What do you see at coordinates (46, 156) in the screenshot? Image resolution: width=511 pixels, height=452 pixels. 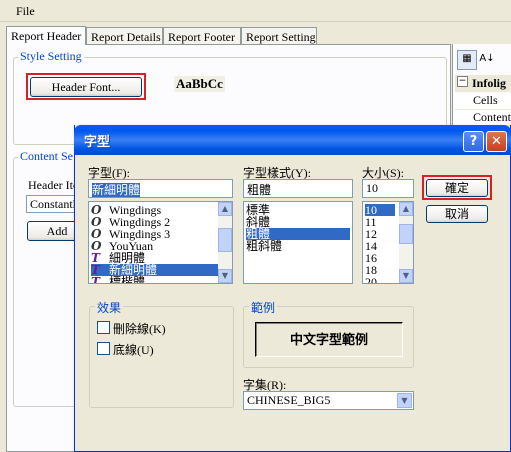 I see `content-setting-title: Content Se` at bounding box center [46, 156].